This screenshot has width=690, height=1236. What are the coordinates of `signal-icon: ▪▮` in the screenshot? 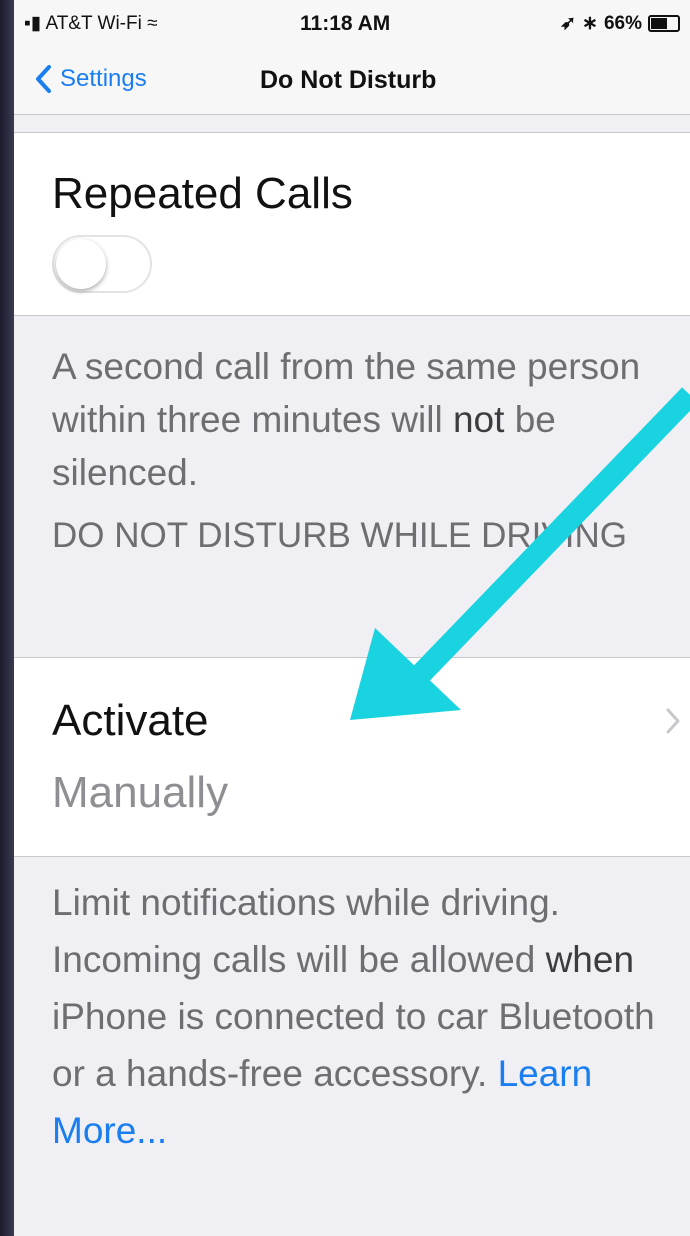 It's located at (33, 23).